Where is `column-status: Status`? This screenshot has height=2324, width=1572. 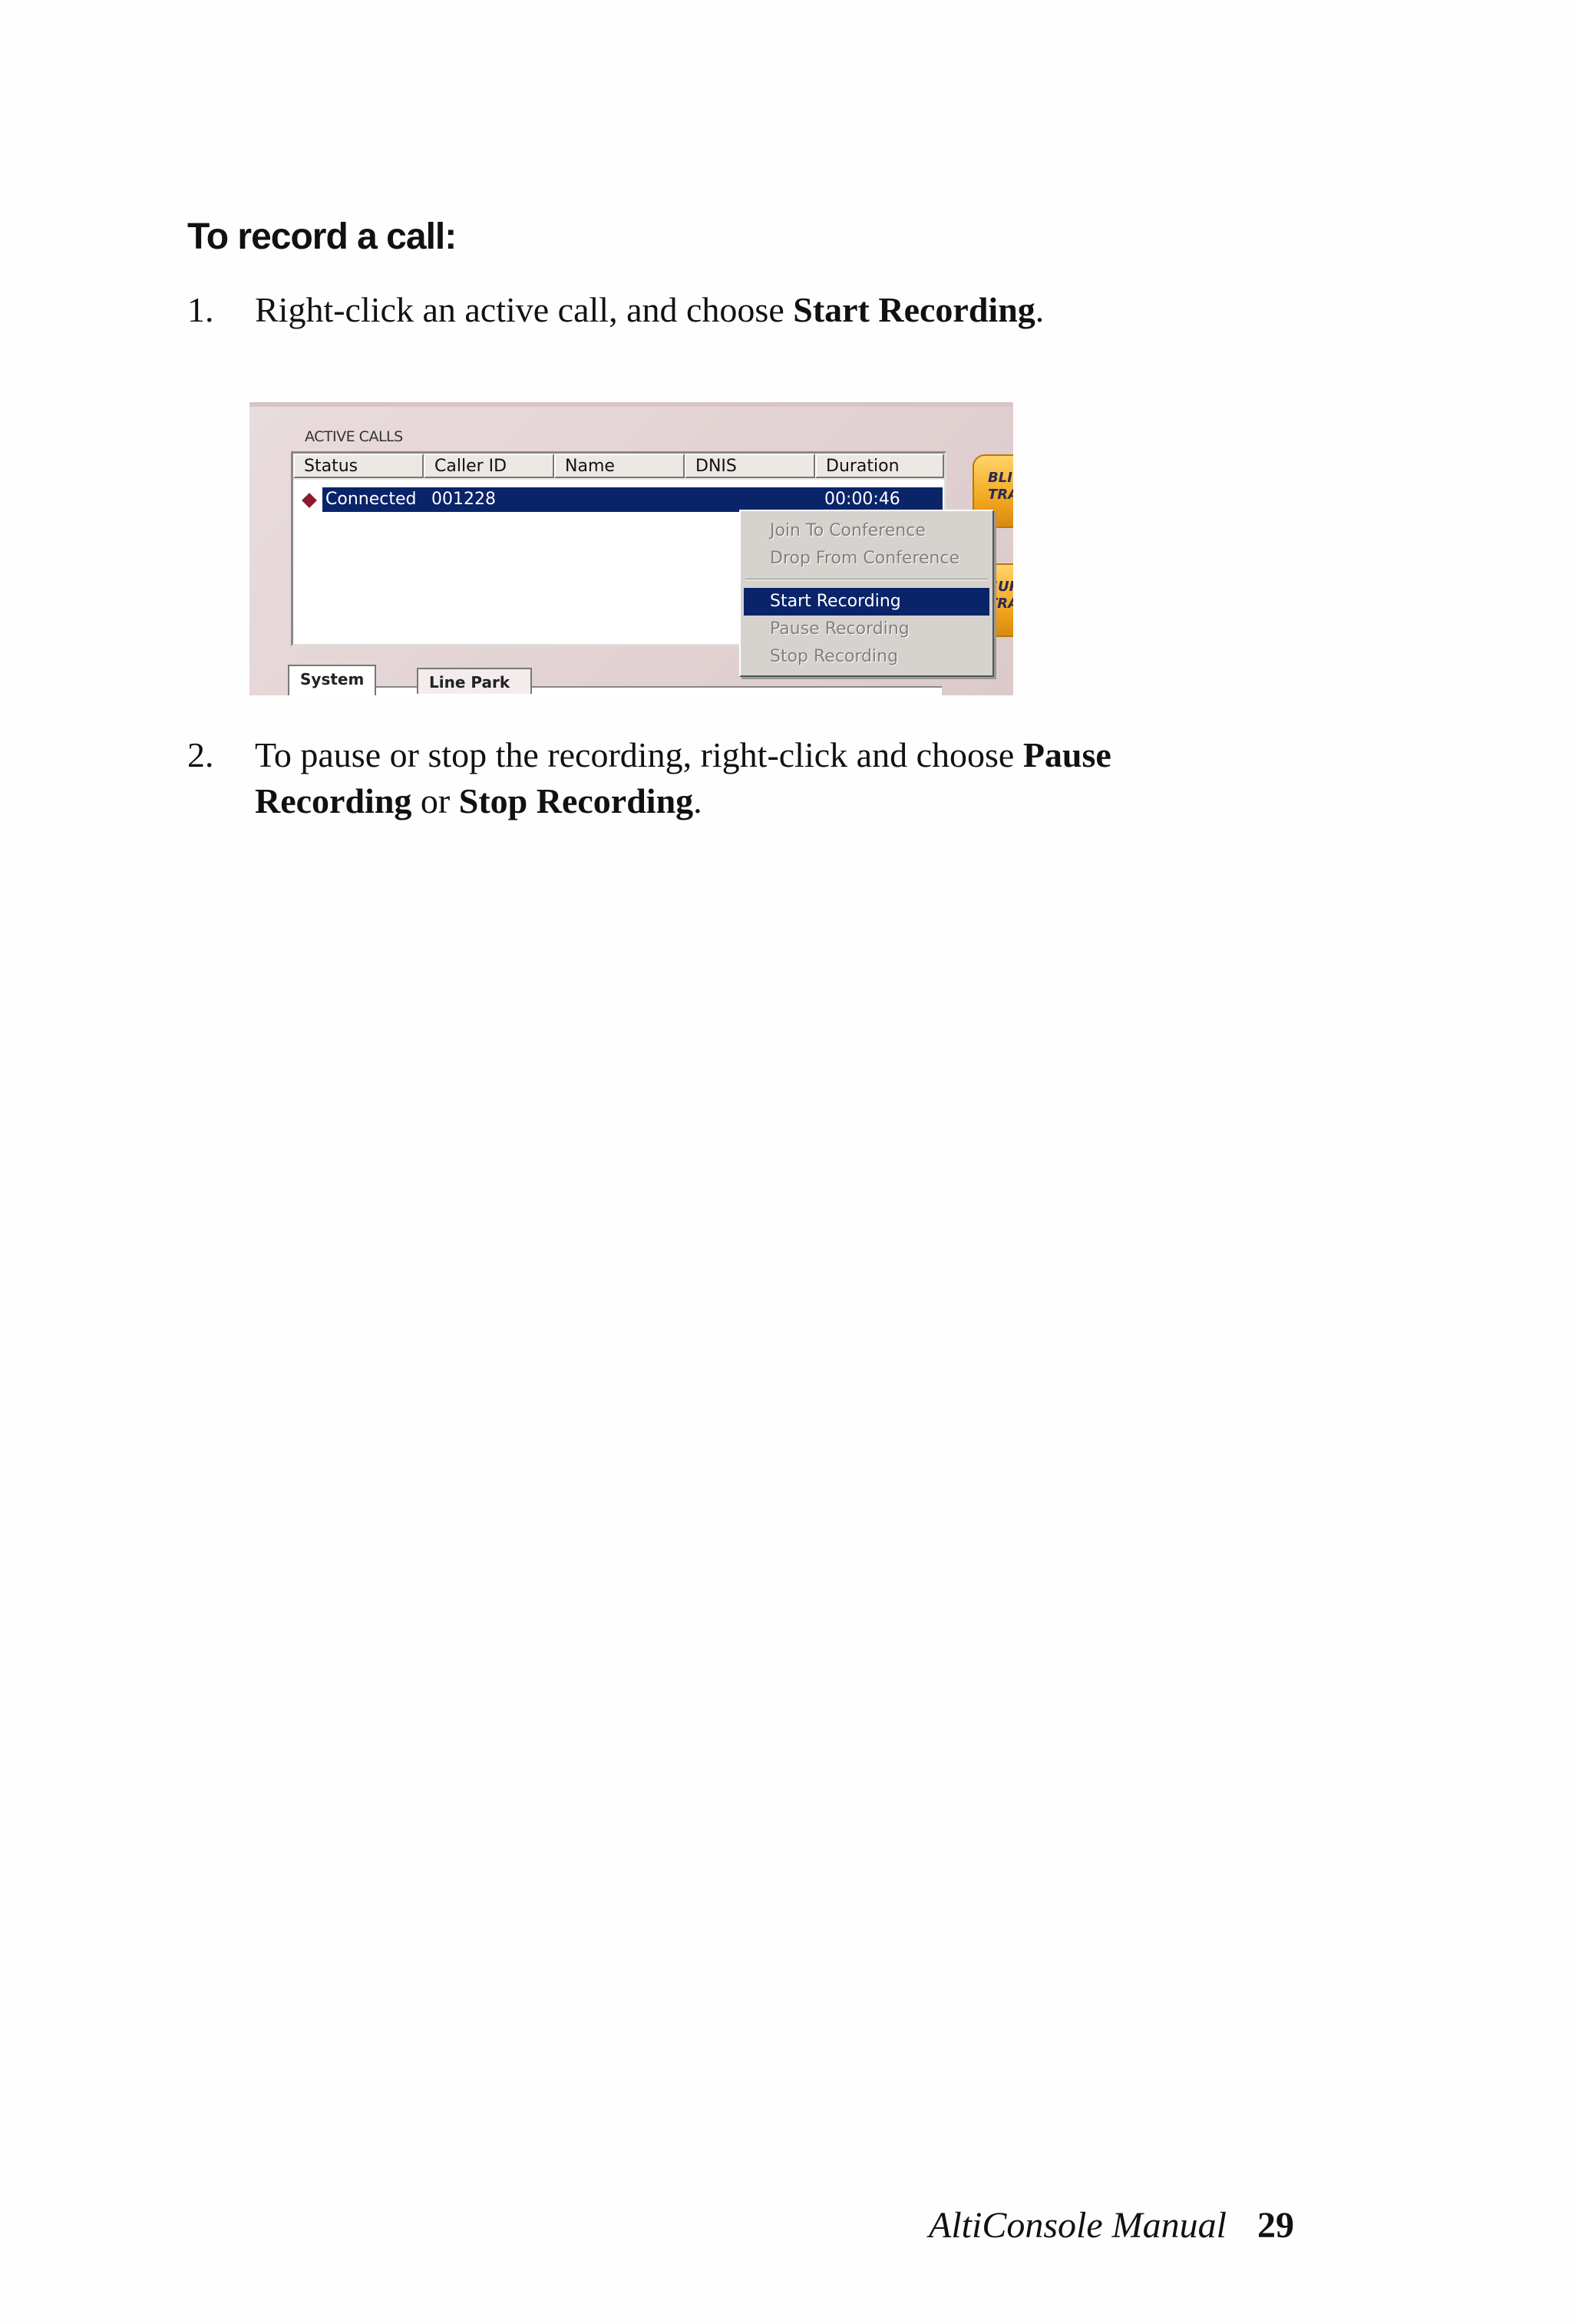 column-status: Status is located at coordinates (358, 466).